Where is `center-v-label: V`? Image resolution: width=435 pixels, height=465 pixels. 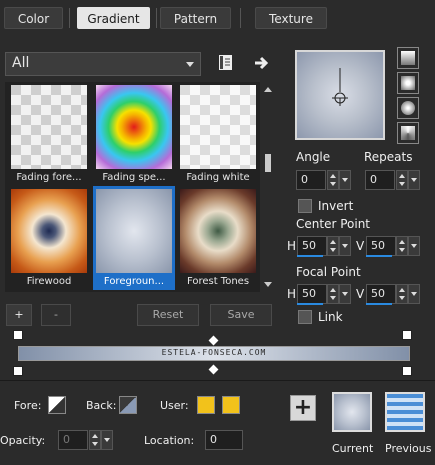
center-v-label: V is located at coordinates (360, 246).